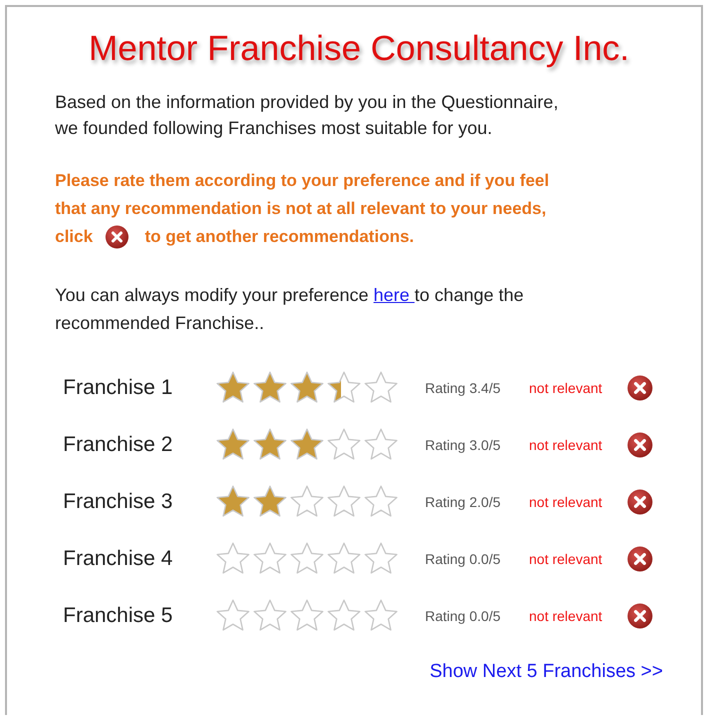  I want to click on franchise-name: Franchise 3, so click(118, 502).